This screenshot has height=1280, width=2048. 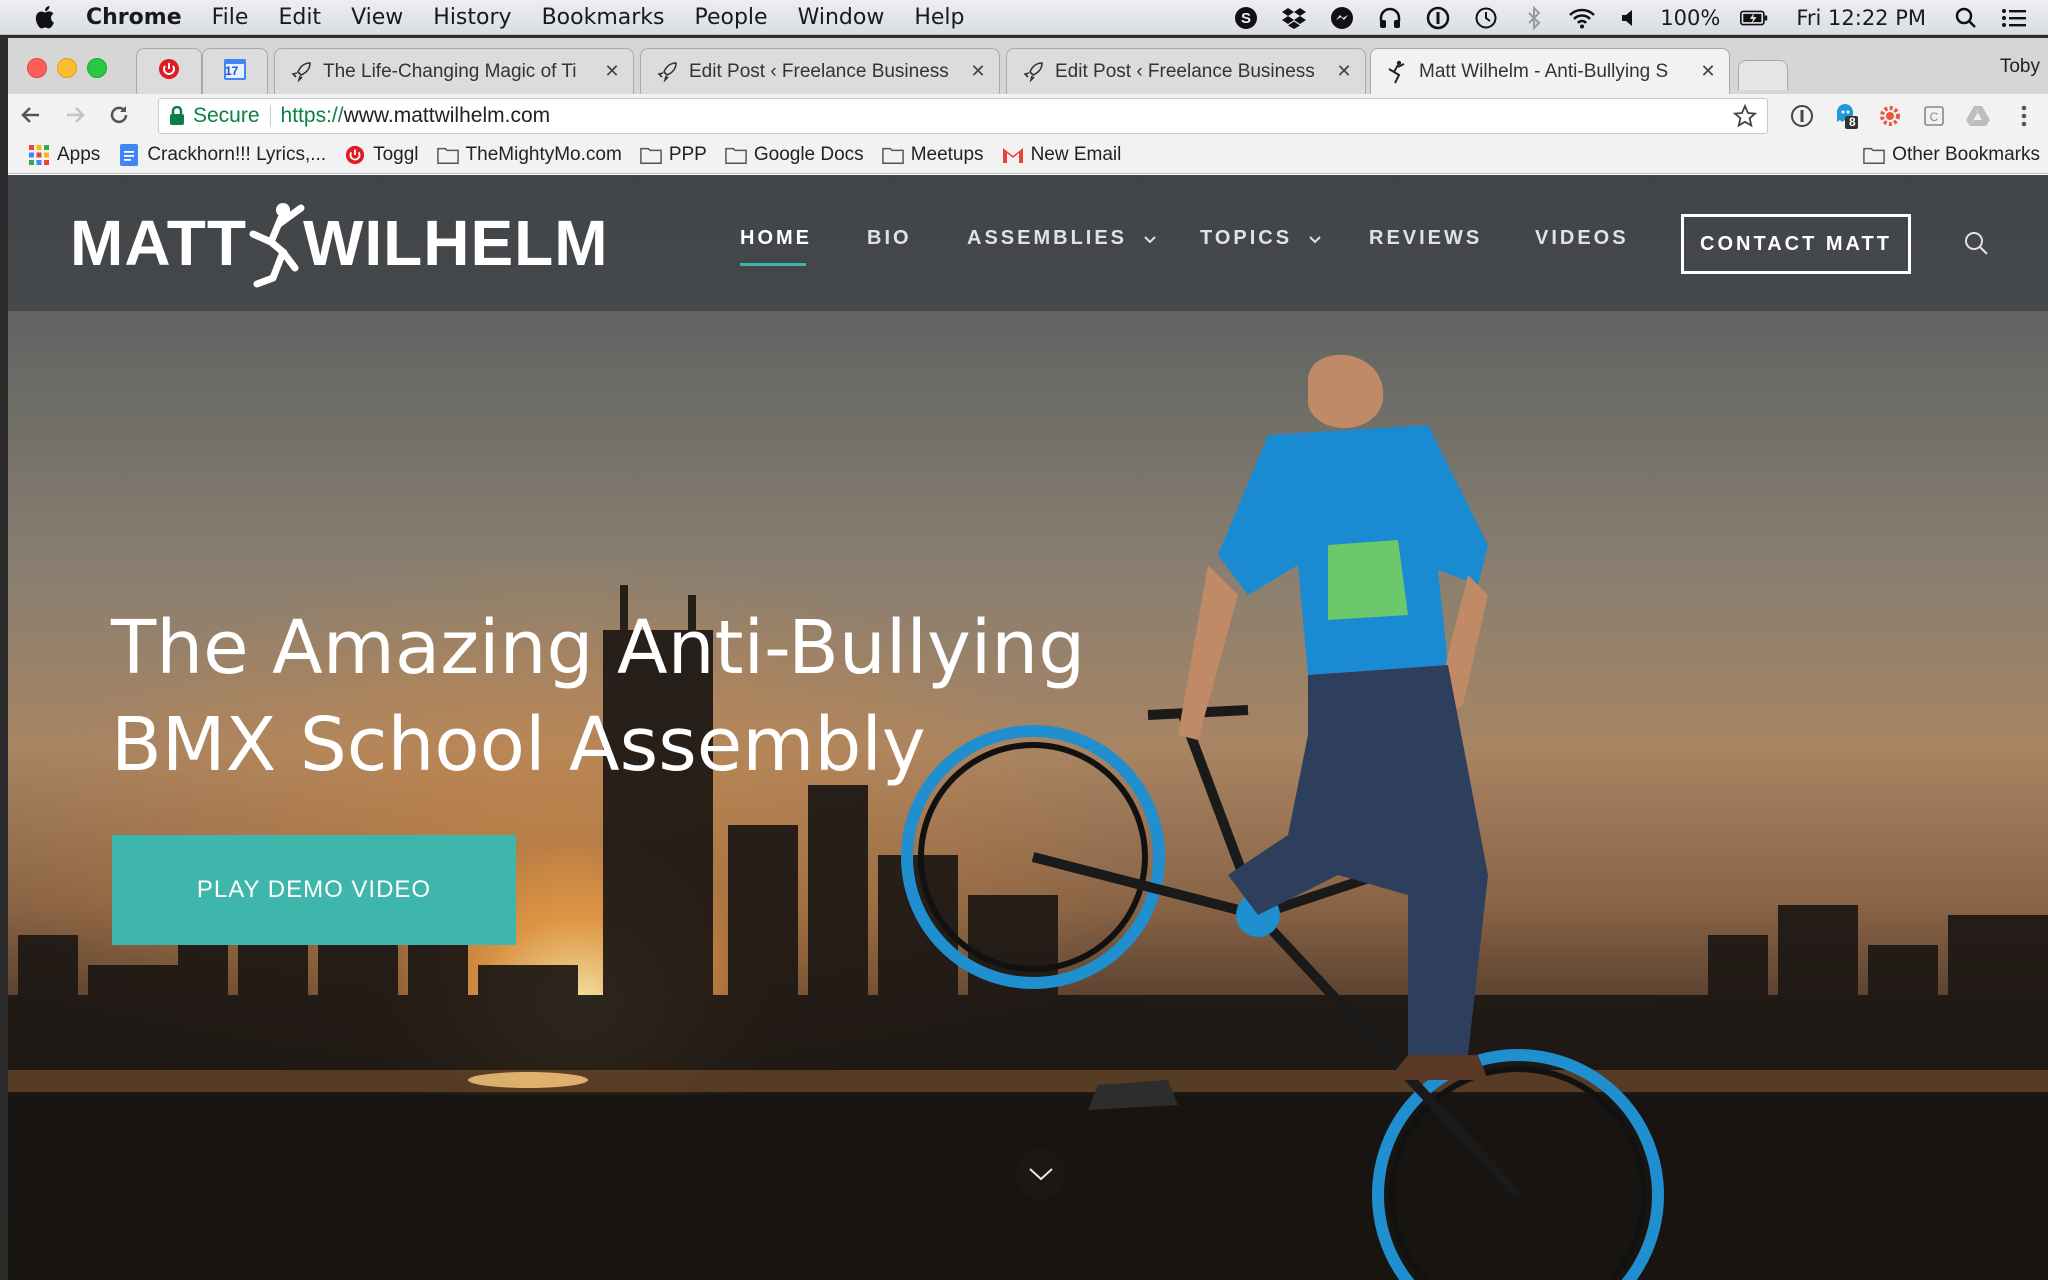 What do you see at coordinates (841, 17) in the screenshot?
I see `menu-window: Window` at bounding box center [841, 17].